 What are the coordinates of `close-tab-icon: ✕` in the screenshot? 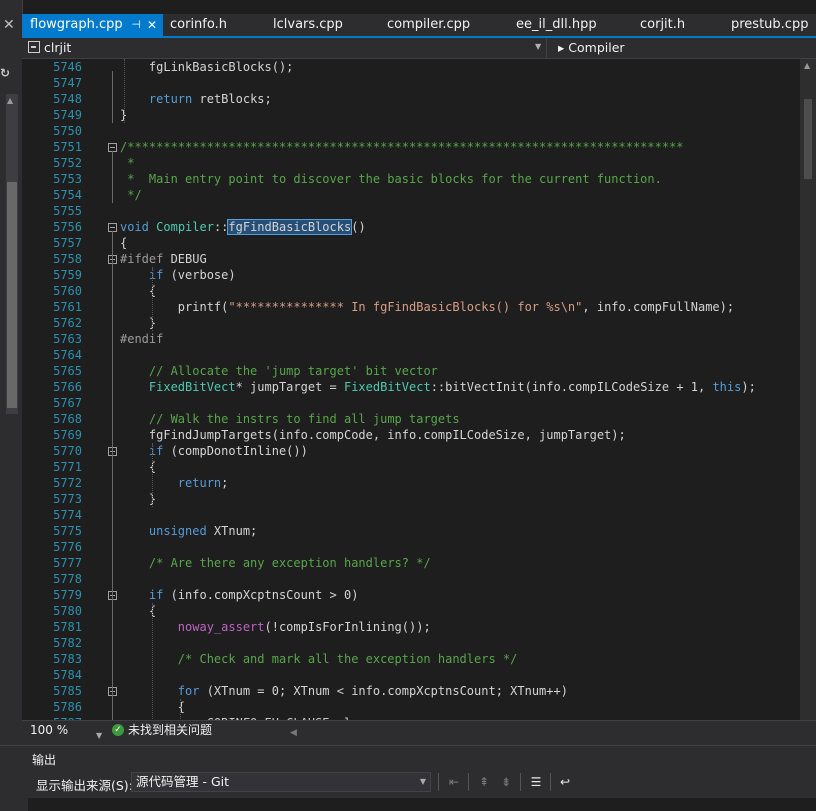 It's located at (152, 25).